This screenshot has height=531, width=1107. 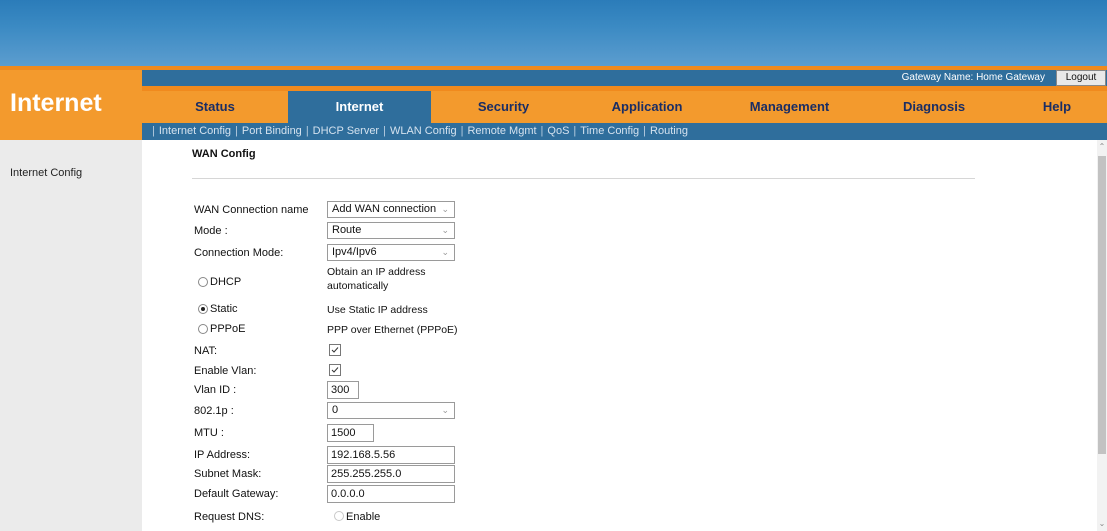 What do you see at coordinates (363, 517) in the screenshot?
I see `request-dns-enable-label: Enable` at bounding box center [363, 517].